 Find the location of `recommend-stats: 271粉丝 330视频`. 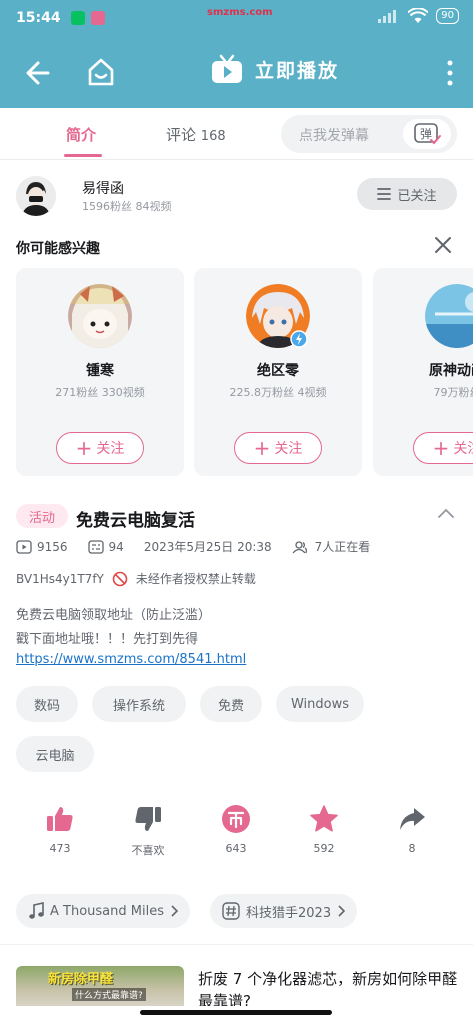

recommend-stats: 271粉丝 330视频 is located at coordinates (100, 392).